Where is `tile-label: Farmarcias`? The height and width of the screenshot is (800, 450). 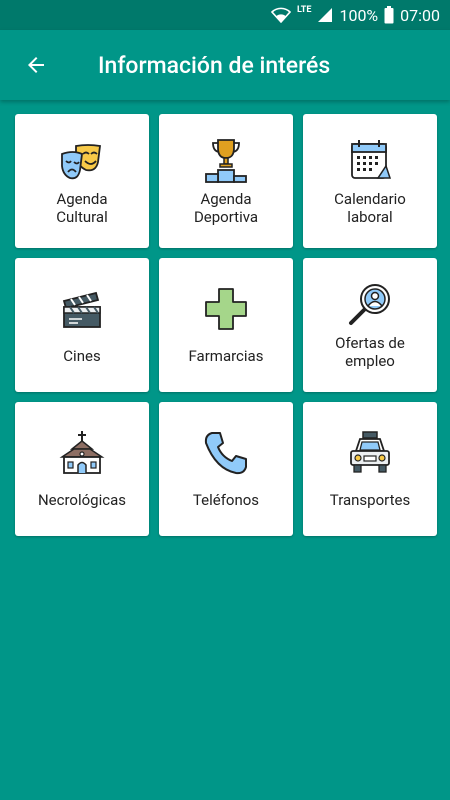 tile-label: Farmarcias is located at coordinates (226, 356).